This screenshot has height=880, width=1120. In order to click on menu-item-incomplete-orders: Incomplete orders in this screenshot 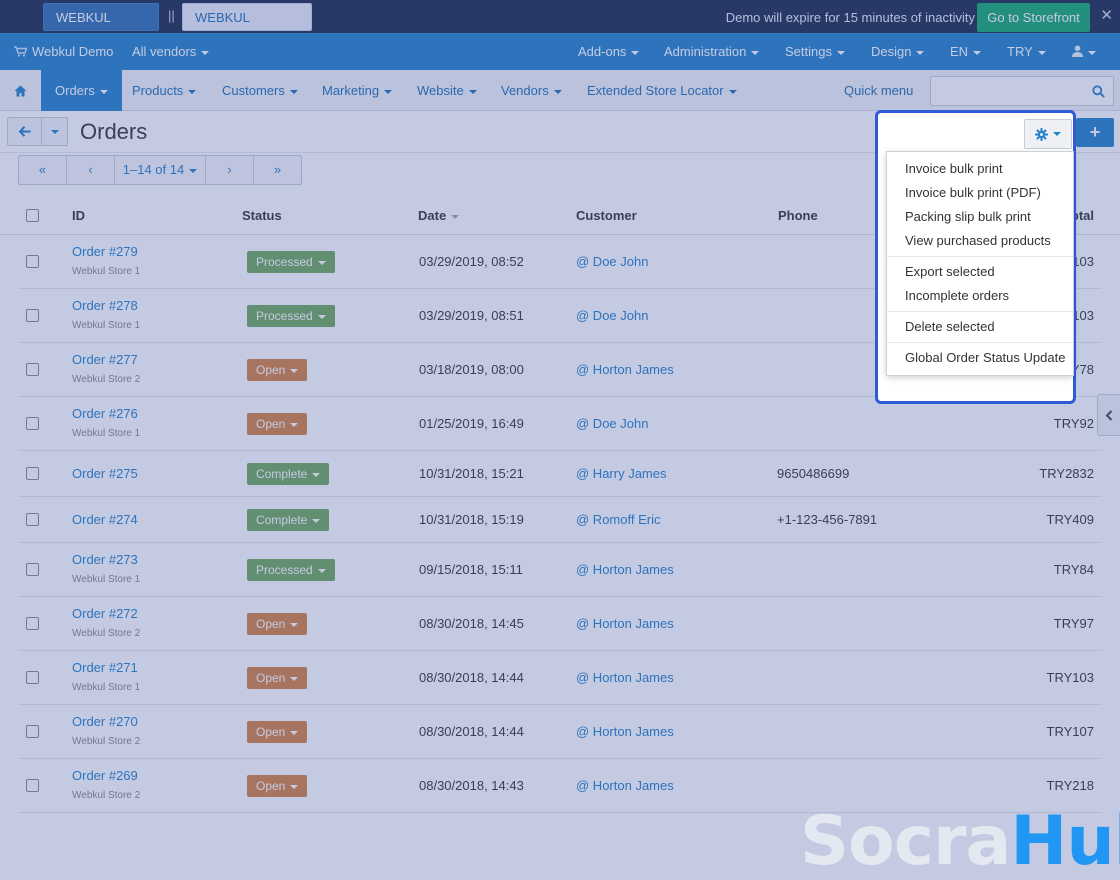, I will do `click(980, 296)`.